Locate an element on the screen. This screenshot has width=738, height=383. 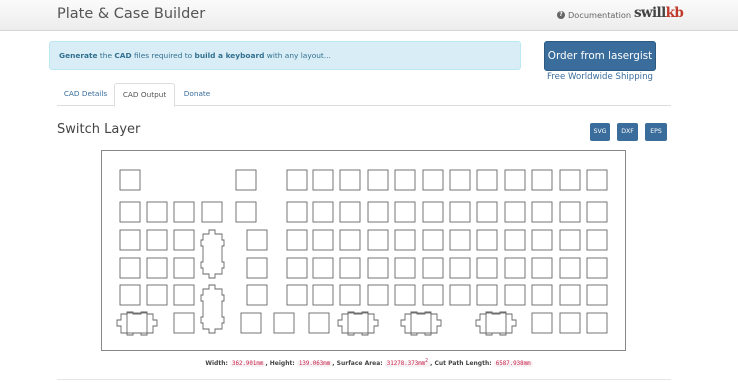
documentation-link: ? Documentation is located at coordinates (594, 15).